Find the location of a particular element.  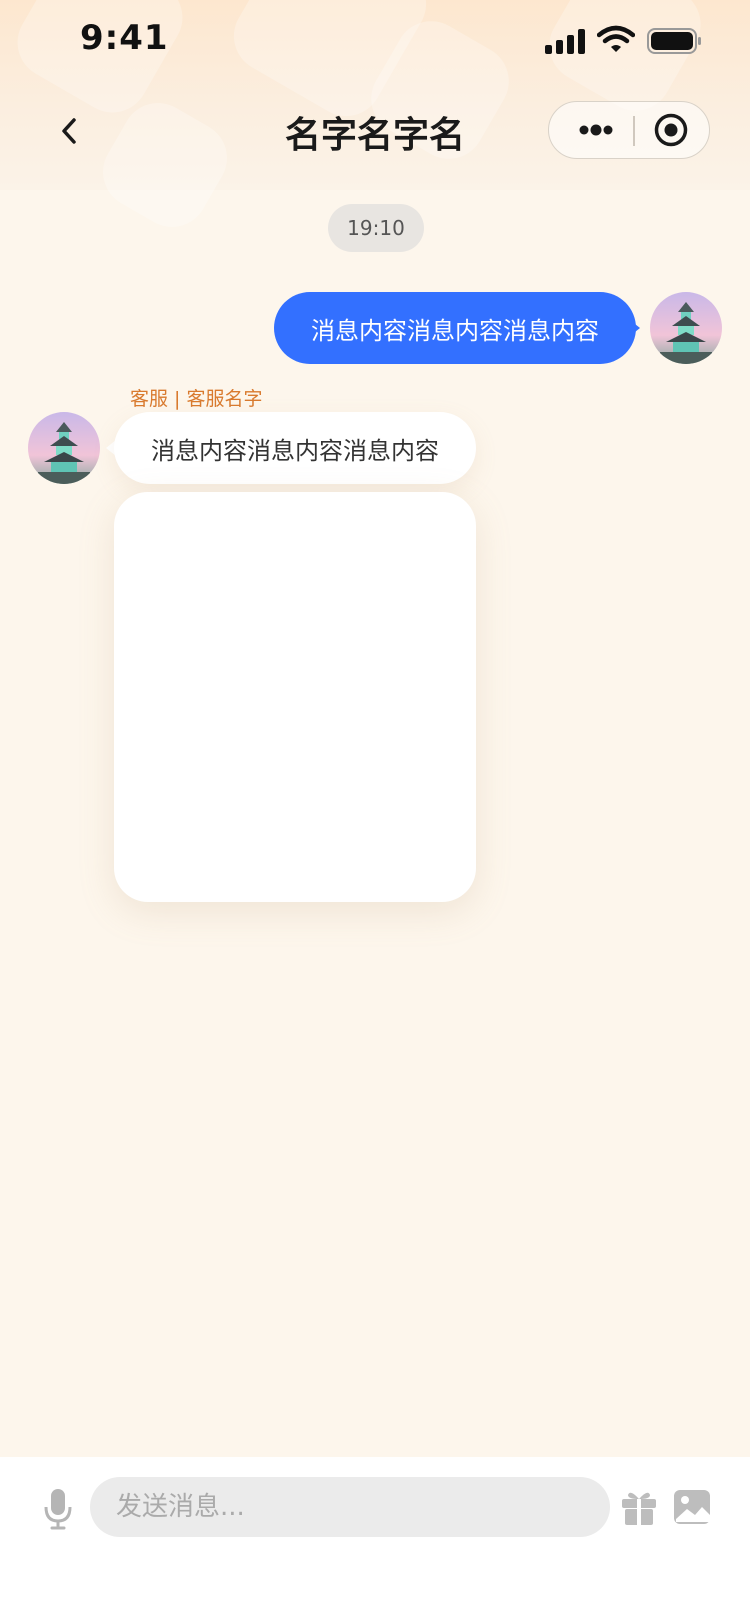

wifi-icon is located at coordinates (616, 38).